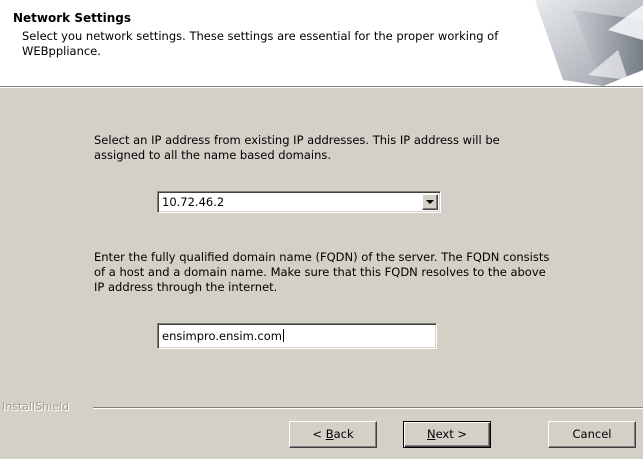  I want to click on fqdn-value: ensimpro.ensim.com, so click(222, 336).